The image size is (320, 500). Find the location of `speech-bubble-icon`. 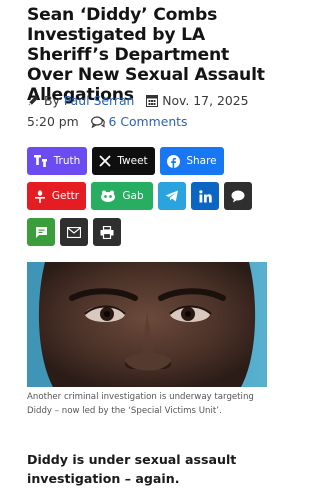

speech-bubble-icon is located at coordinates (238, 196).